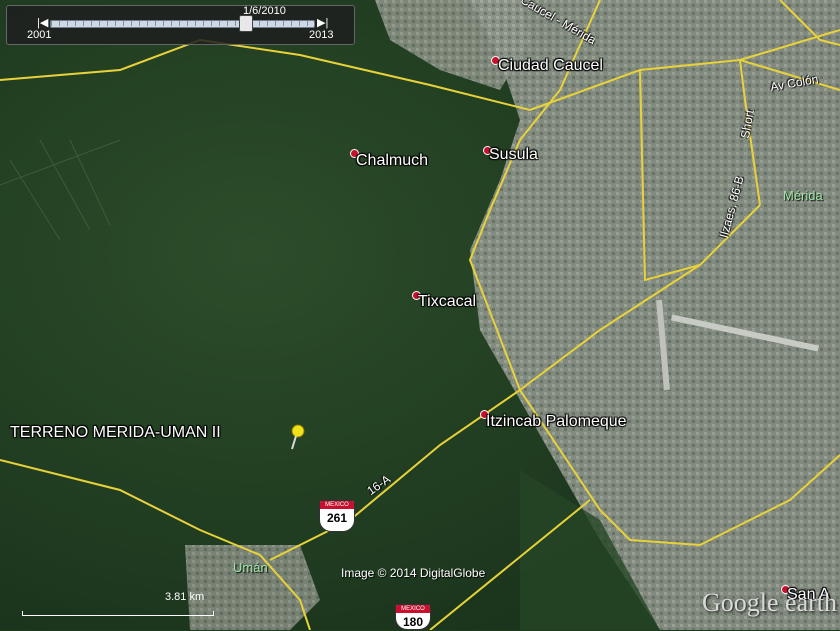 Image resolution: width=840 pixels, height=631 pixels. What do you see at coordinates (392, 161) in the screenshot?
I see `place-label-chalmuch: Chalmuch` at bounding box center [392, 161].